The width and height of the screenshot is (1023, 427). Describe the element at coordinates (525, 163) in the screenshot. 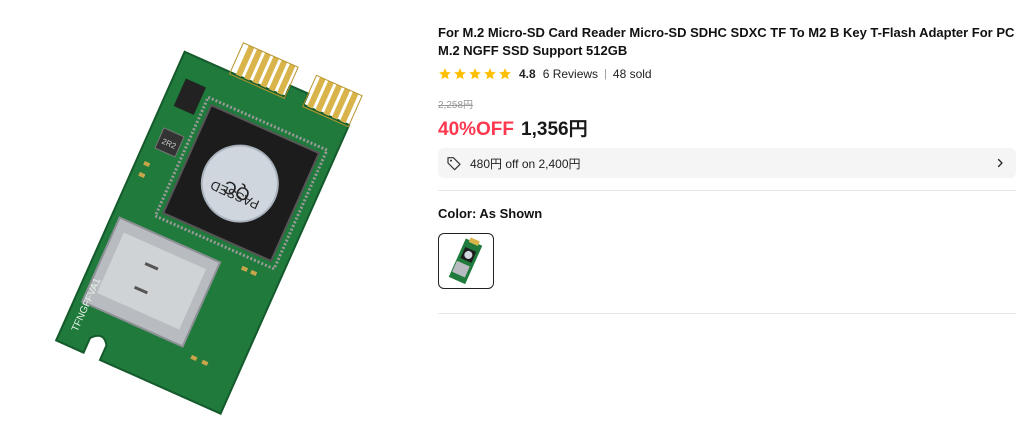

I see `coupon-text: 480円 off on 2,400円` at that location.